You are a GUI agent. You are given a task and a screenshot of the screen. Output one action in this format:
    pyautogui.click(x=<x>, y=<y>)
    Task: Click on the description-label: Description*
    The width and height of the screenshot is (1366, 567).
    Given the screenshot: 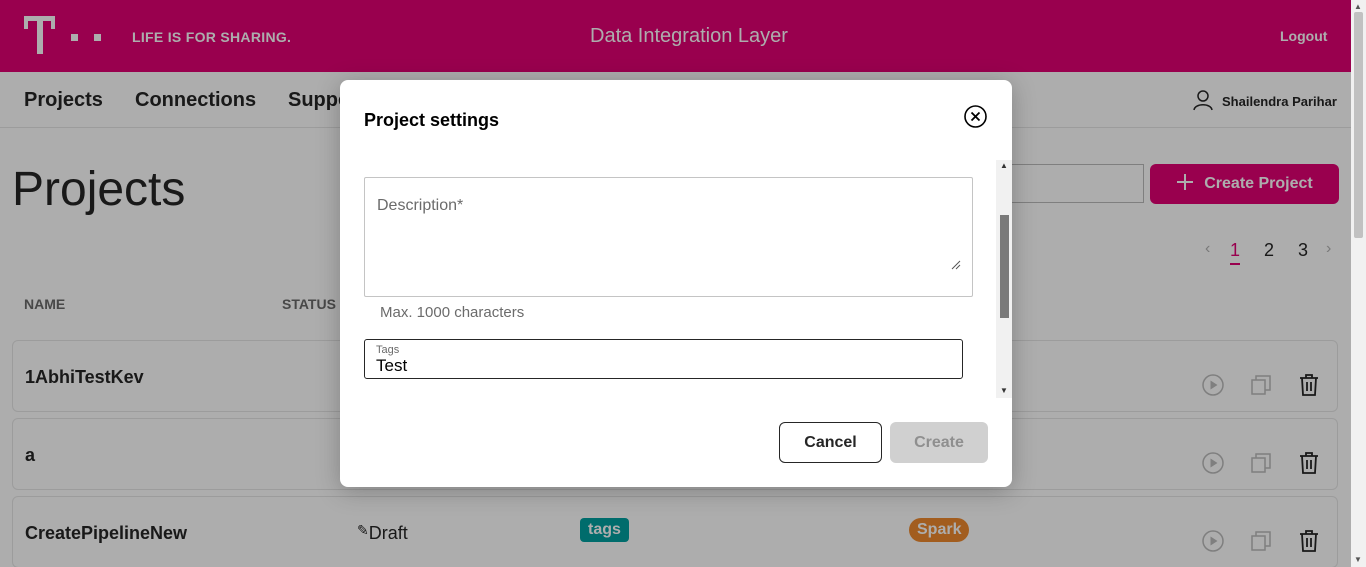 What is the action you would take?
    pyautogui.click(x=420, y=205)
    